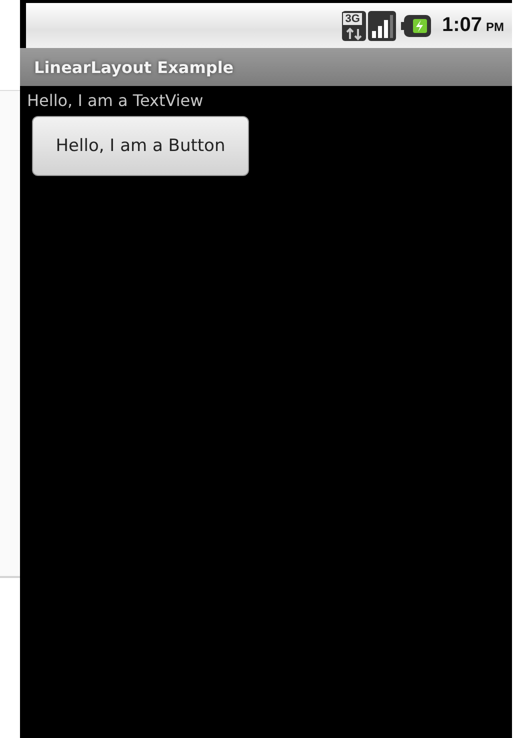  I want to click on text-view: Hello, I am a TextView, so click(115, 100).